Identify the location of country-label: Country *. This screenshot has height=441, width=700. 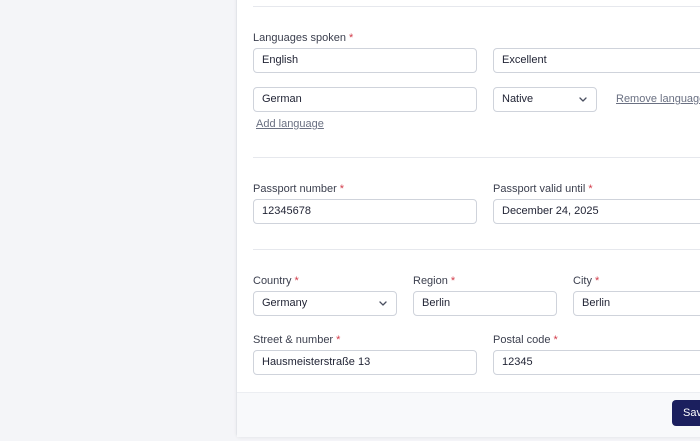
(276, 281).